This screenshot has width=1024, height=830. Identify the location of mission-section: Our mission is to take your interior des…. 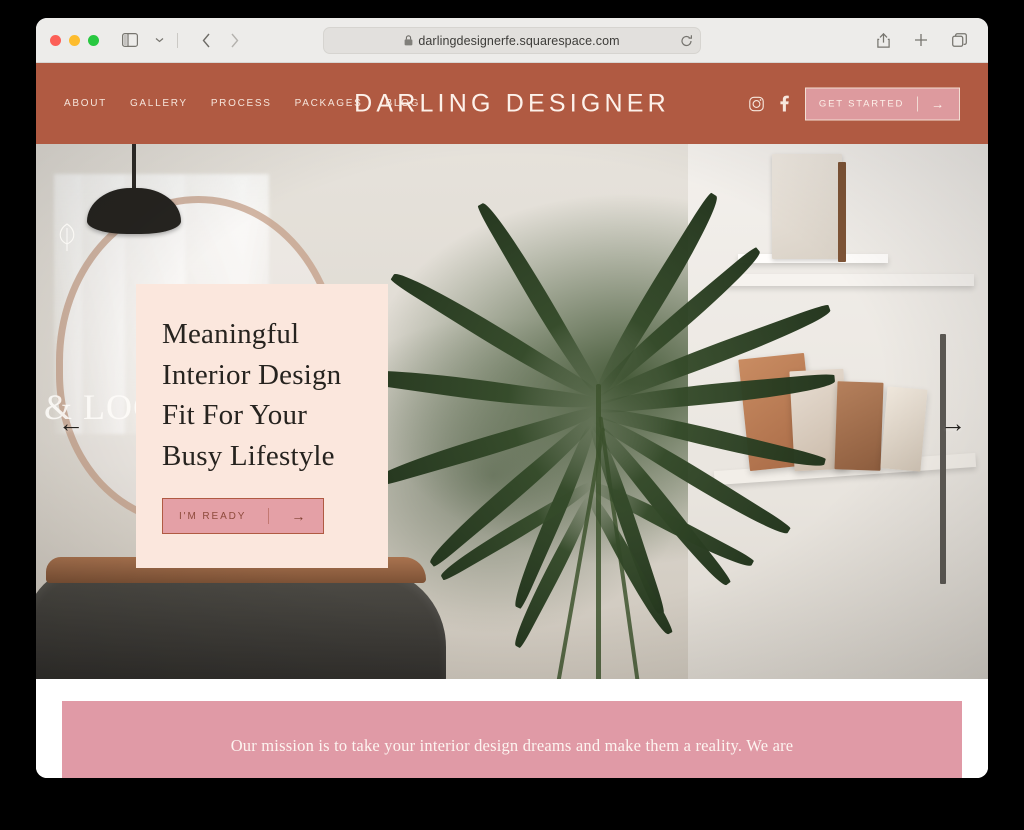
(512, 728).